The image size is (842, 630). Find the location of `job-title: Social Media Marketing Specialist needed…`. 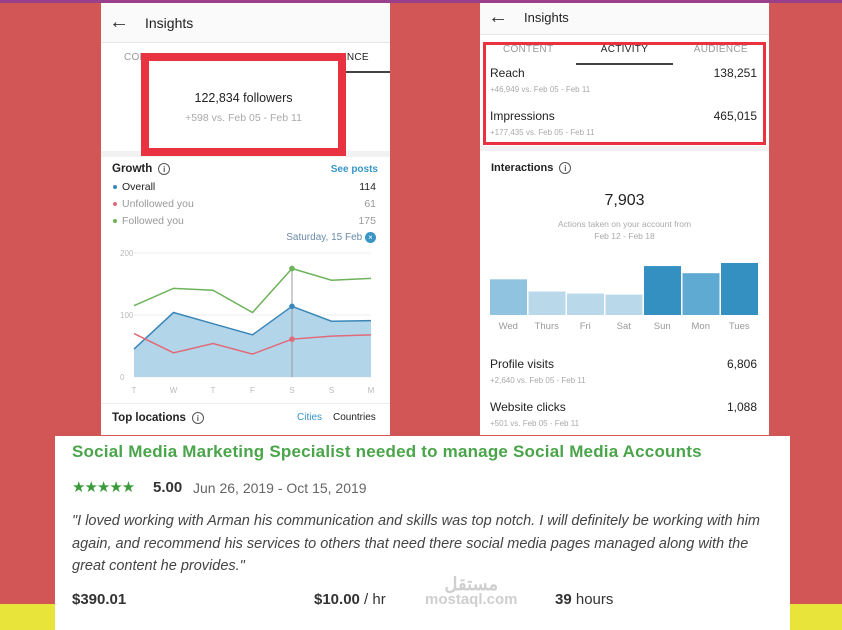

job-title: Social Media Marketing Specialist needed… is located at coordinates (387, 452).